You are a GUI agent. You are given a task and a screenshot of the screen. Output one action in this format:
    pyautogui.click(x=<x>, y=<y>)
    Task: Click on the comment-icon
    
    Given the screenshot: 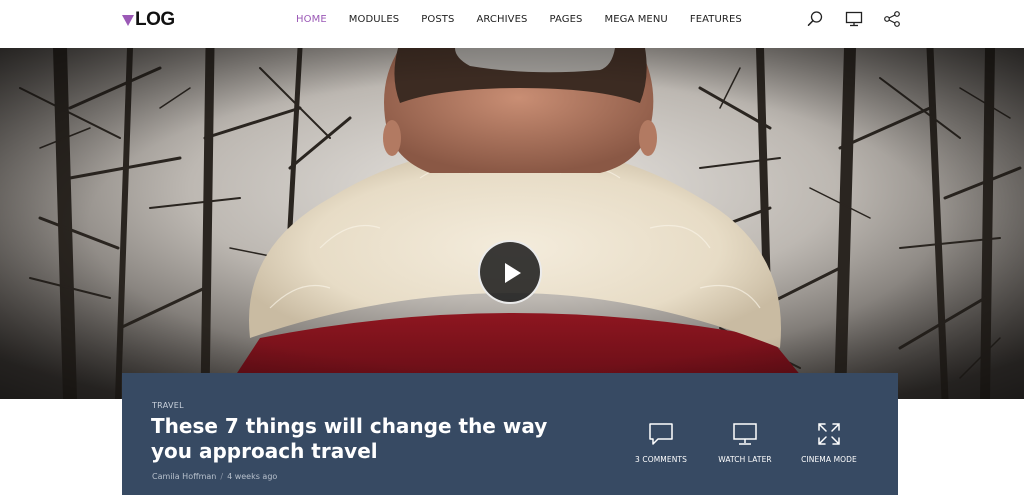 What is the action you would take?
    pyautogui.click(x=661, y=434)
    